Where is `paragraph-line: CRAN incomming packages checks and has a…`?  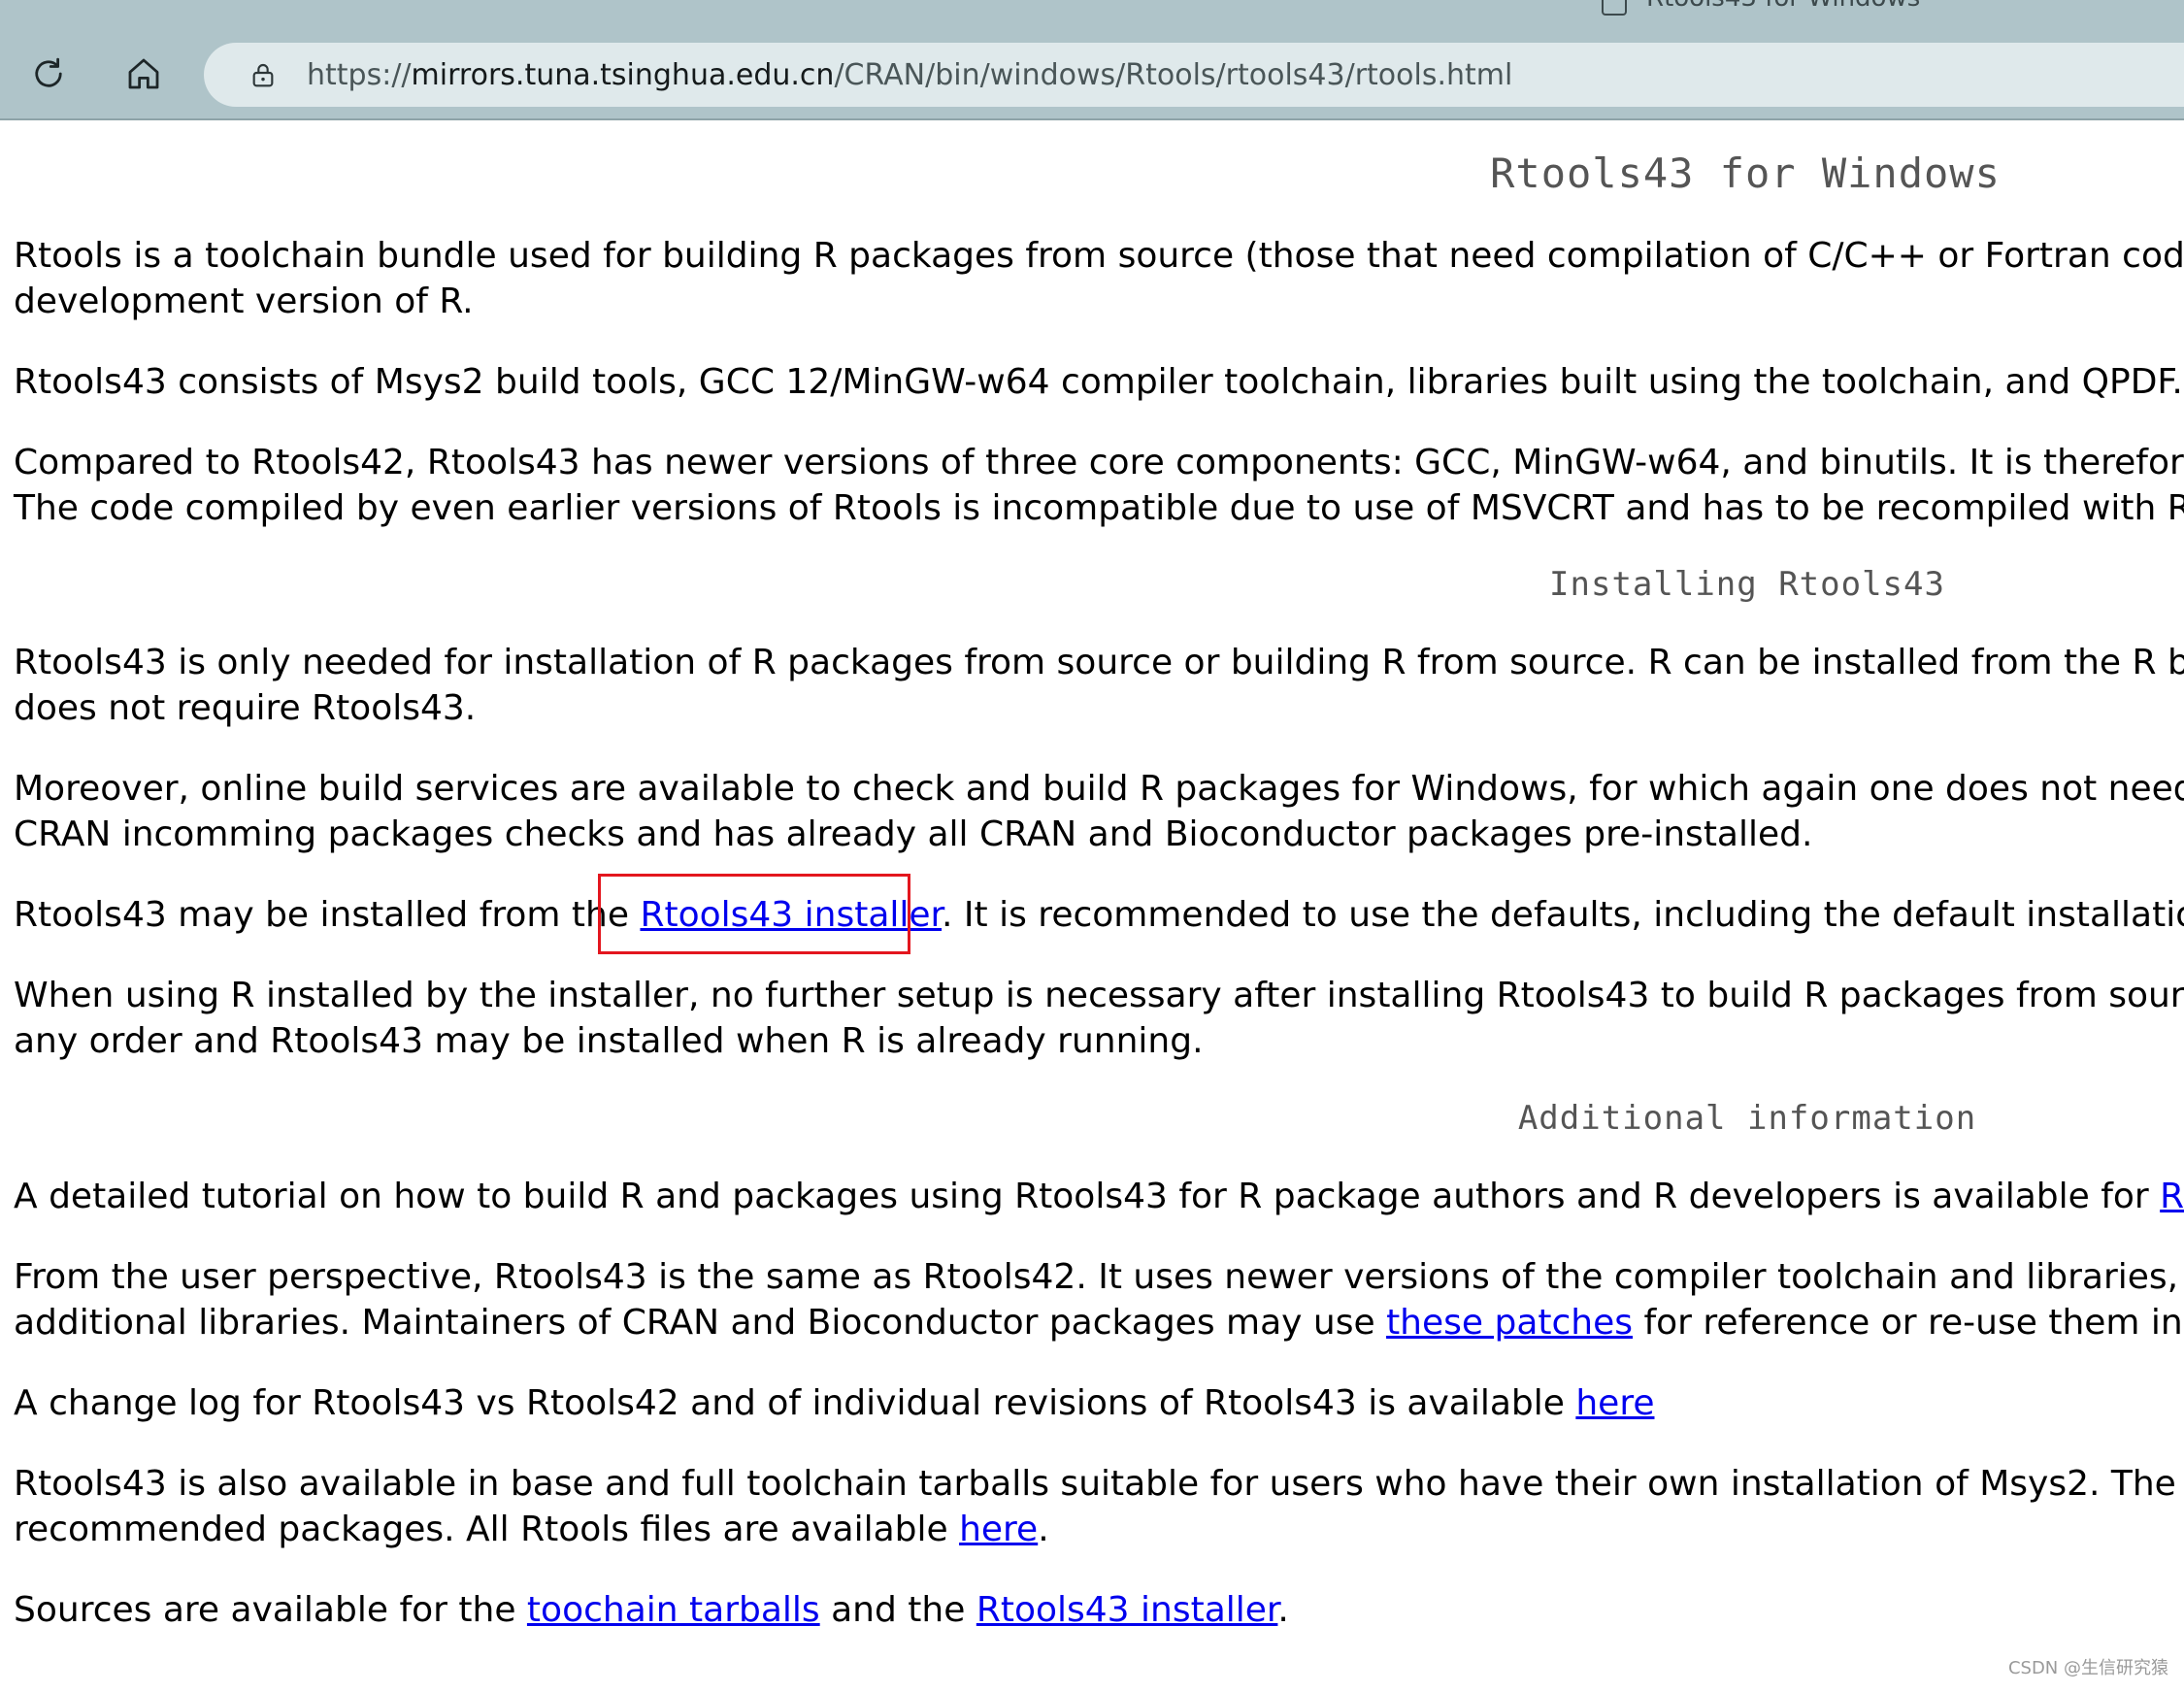 paragraph-line: CRAN incomming packages checks and has a… is located at coordinates (913, 834).